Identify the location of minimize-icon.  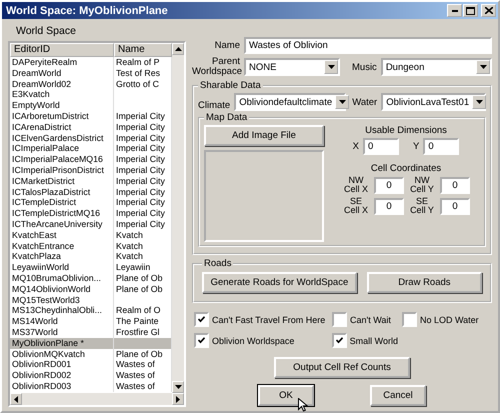
(455, 11).